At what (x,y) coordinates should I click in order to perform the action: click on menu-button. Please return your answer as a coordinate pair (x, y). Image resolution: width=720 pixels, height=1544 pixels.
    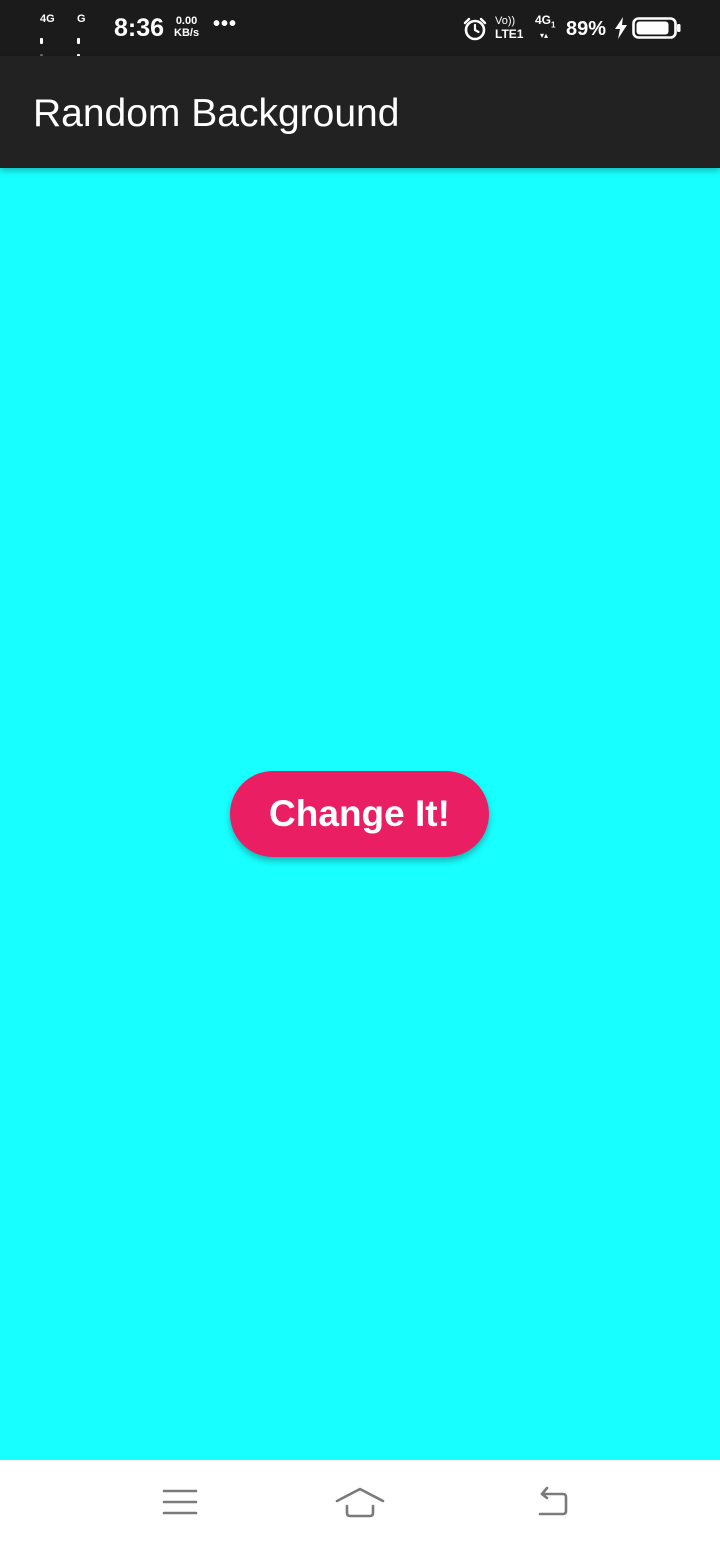
    Looking at the image, I should click on (180, 1502).